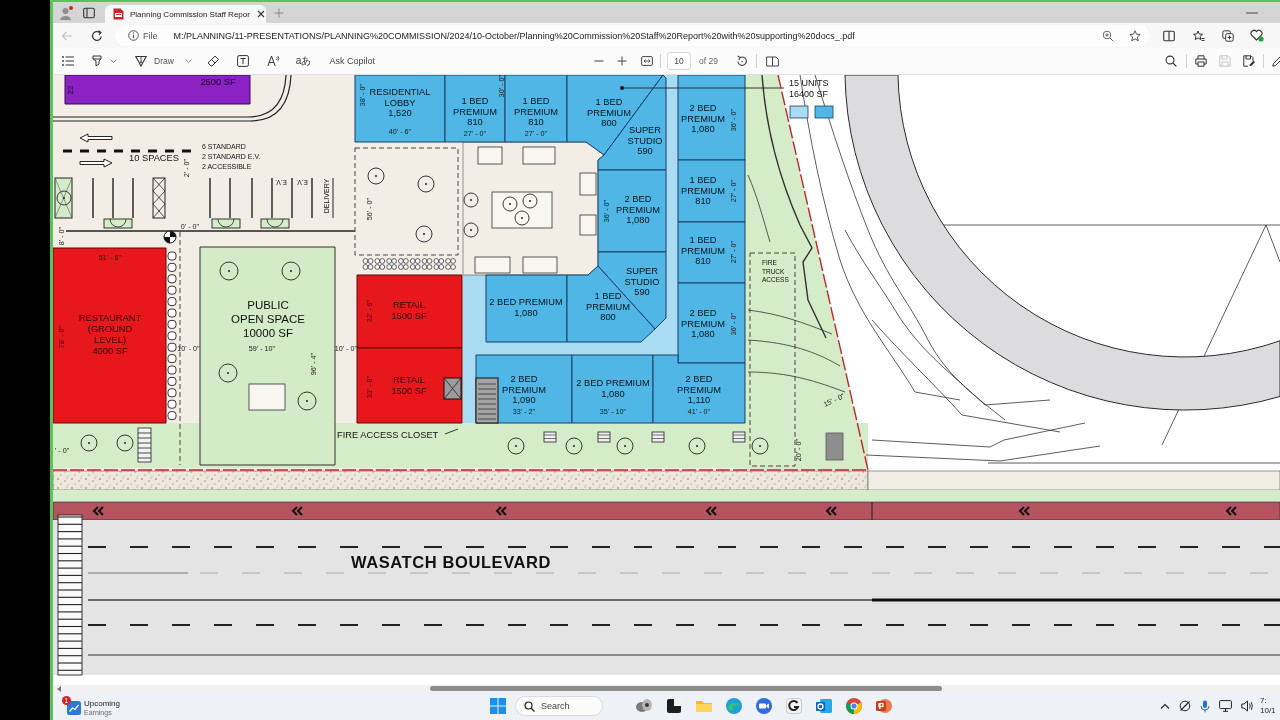  I want to click on collections-icon, so click(1228, 35).